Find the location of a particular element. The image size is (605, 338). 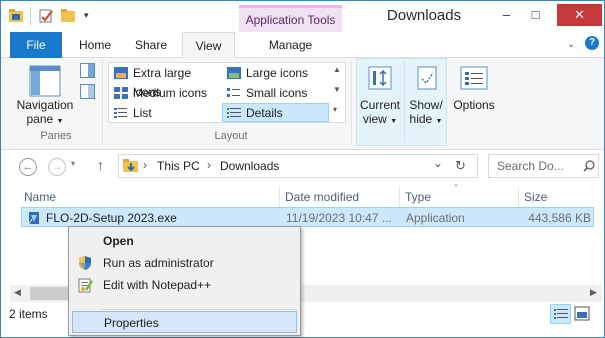

layout-item-label: Details is located at coordinates (264, 113).